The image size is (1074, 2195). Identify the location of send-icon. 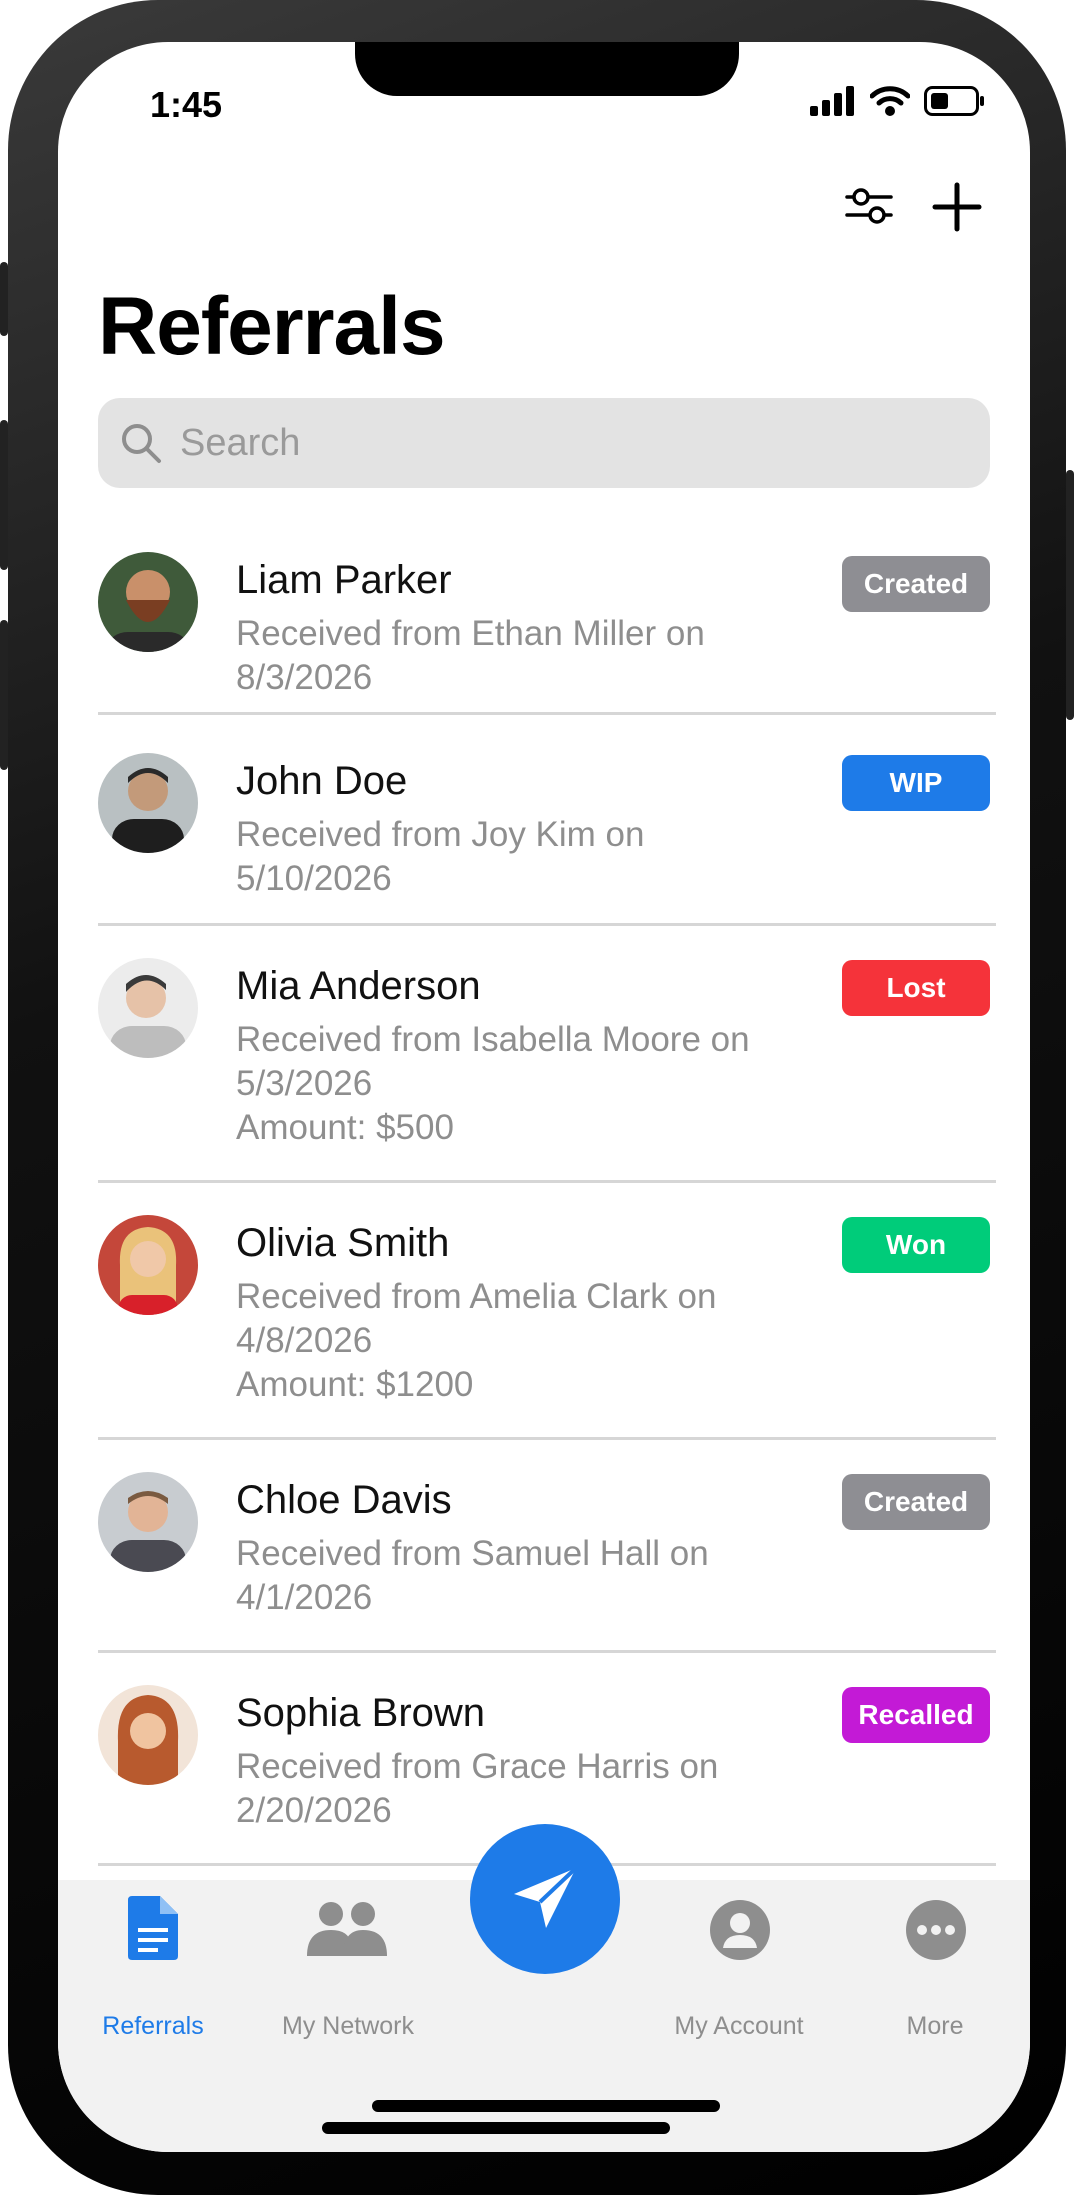
(546, 1897).